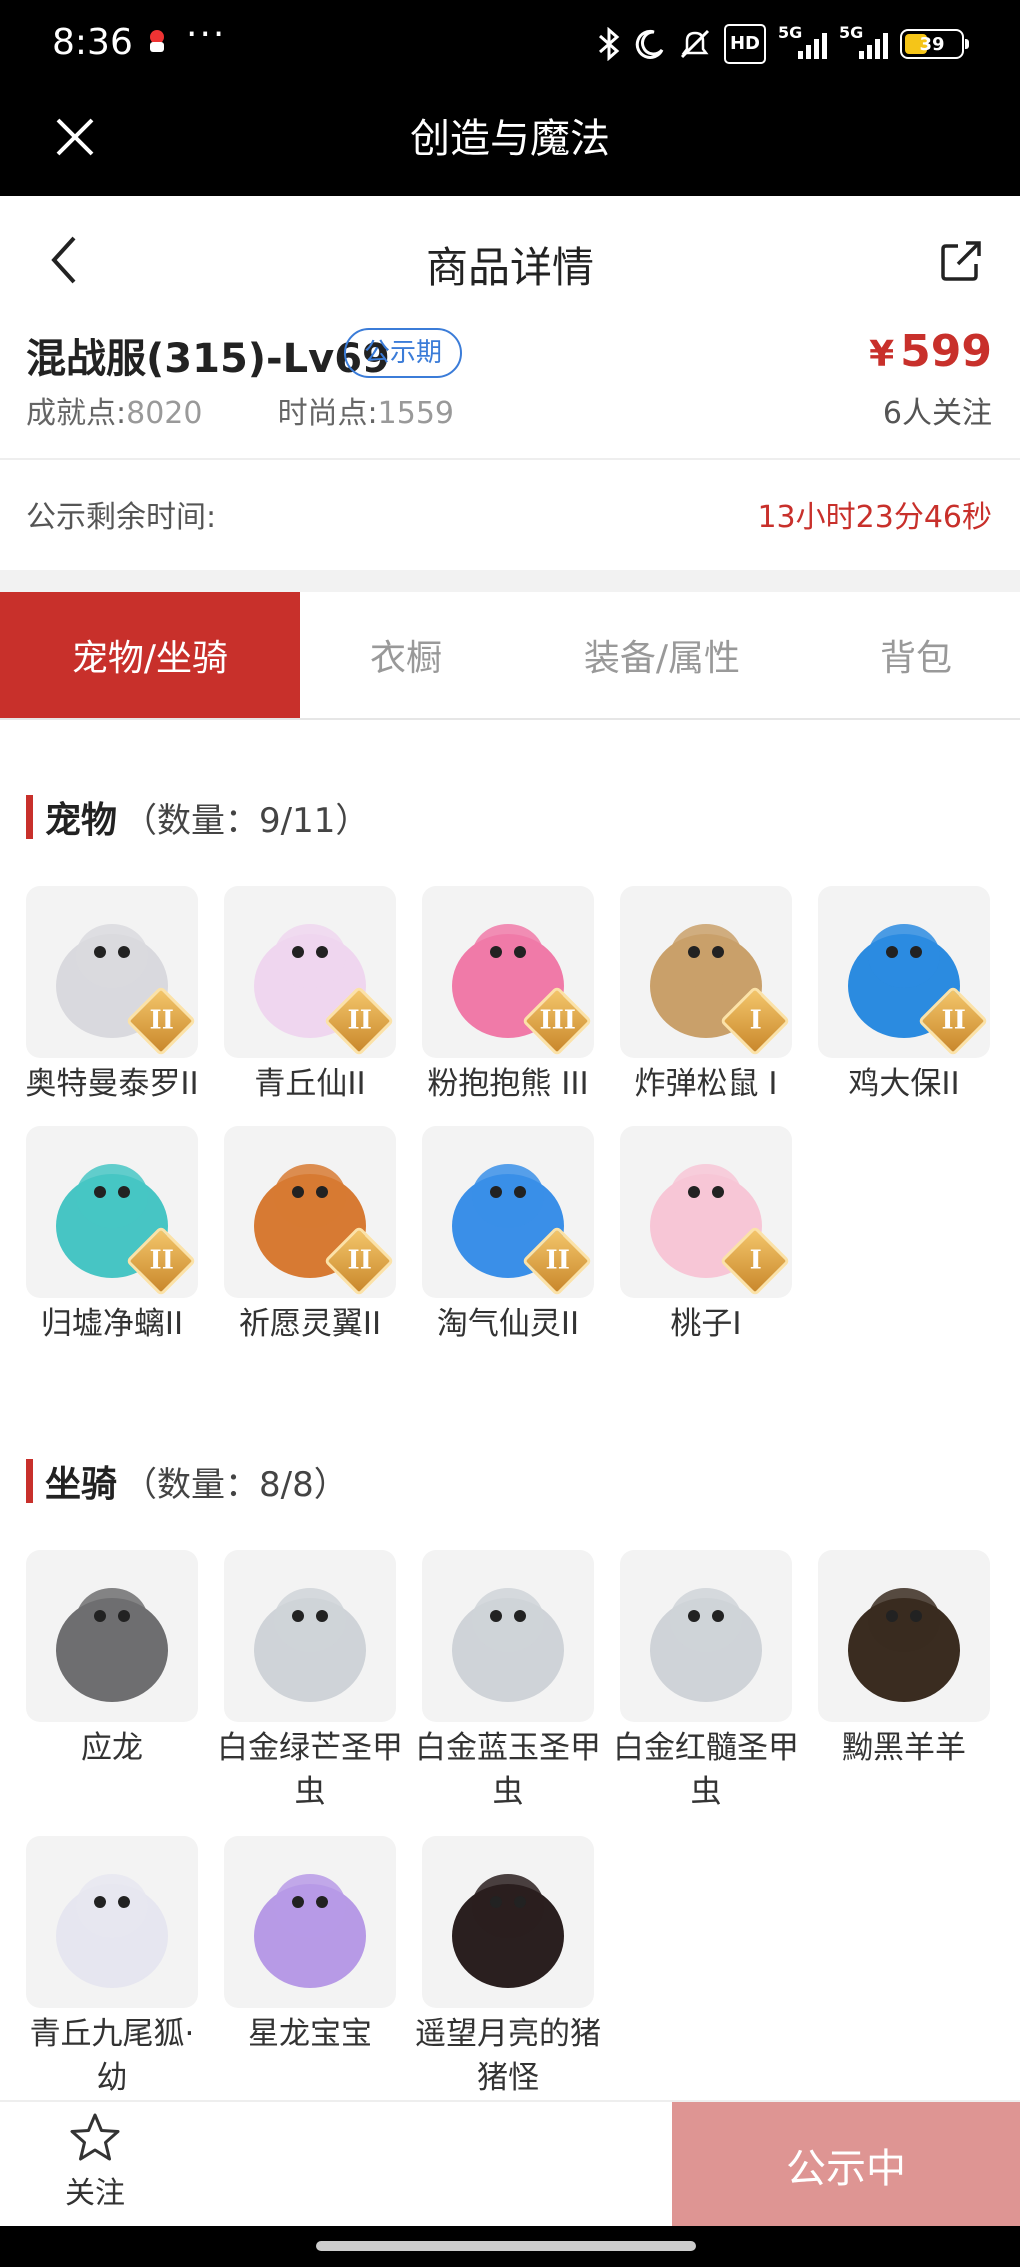 The width and height of the screenshot is (1020, 2267). Describe the element at coordinates (904, 1084) in the screenshot. I see `item-name: 鸡大保II` at that location.